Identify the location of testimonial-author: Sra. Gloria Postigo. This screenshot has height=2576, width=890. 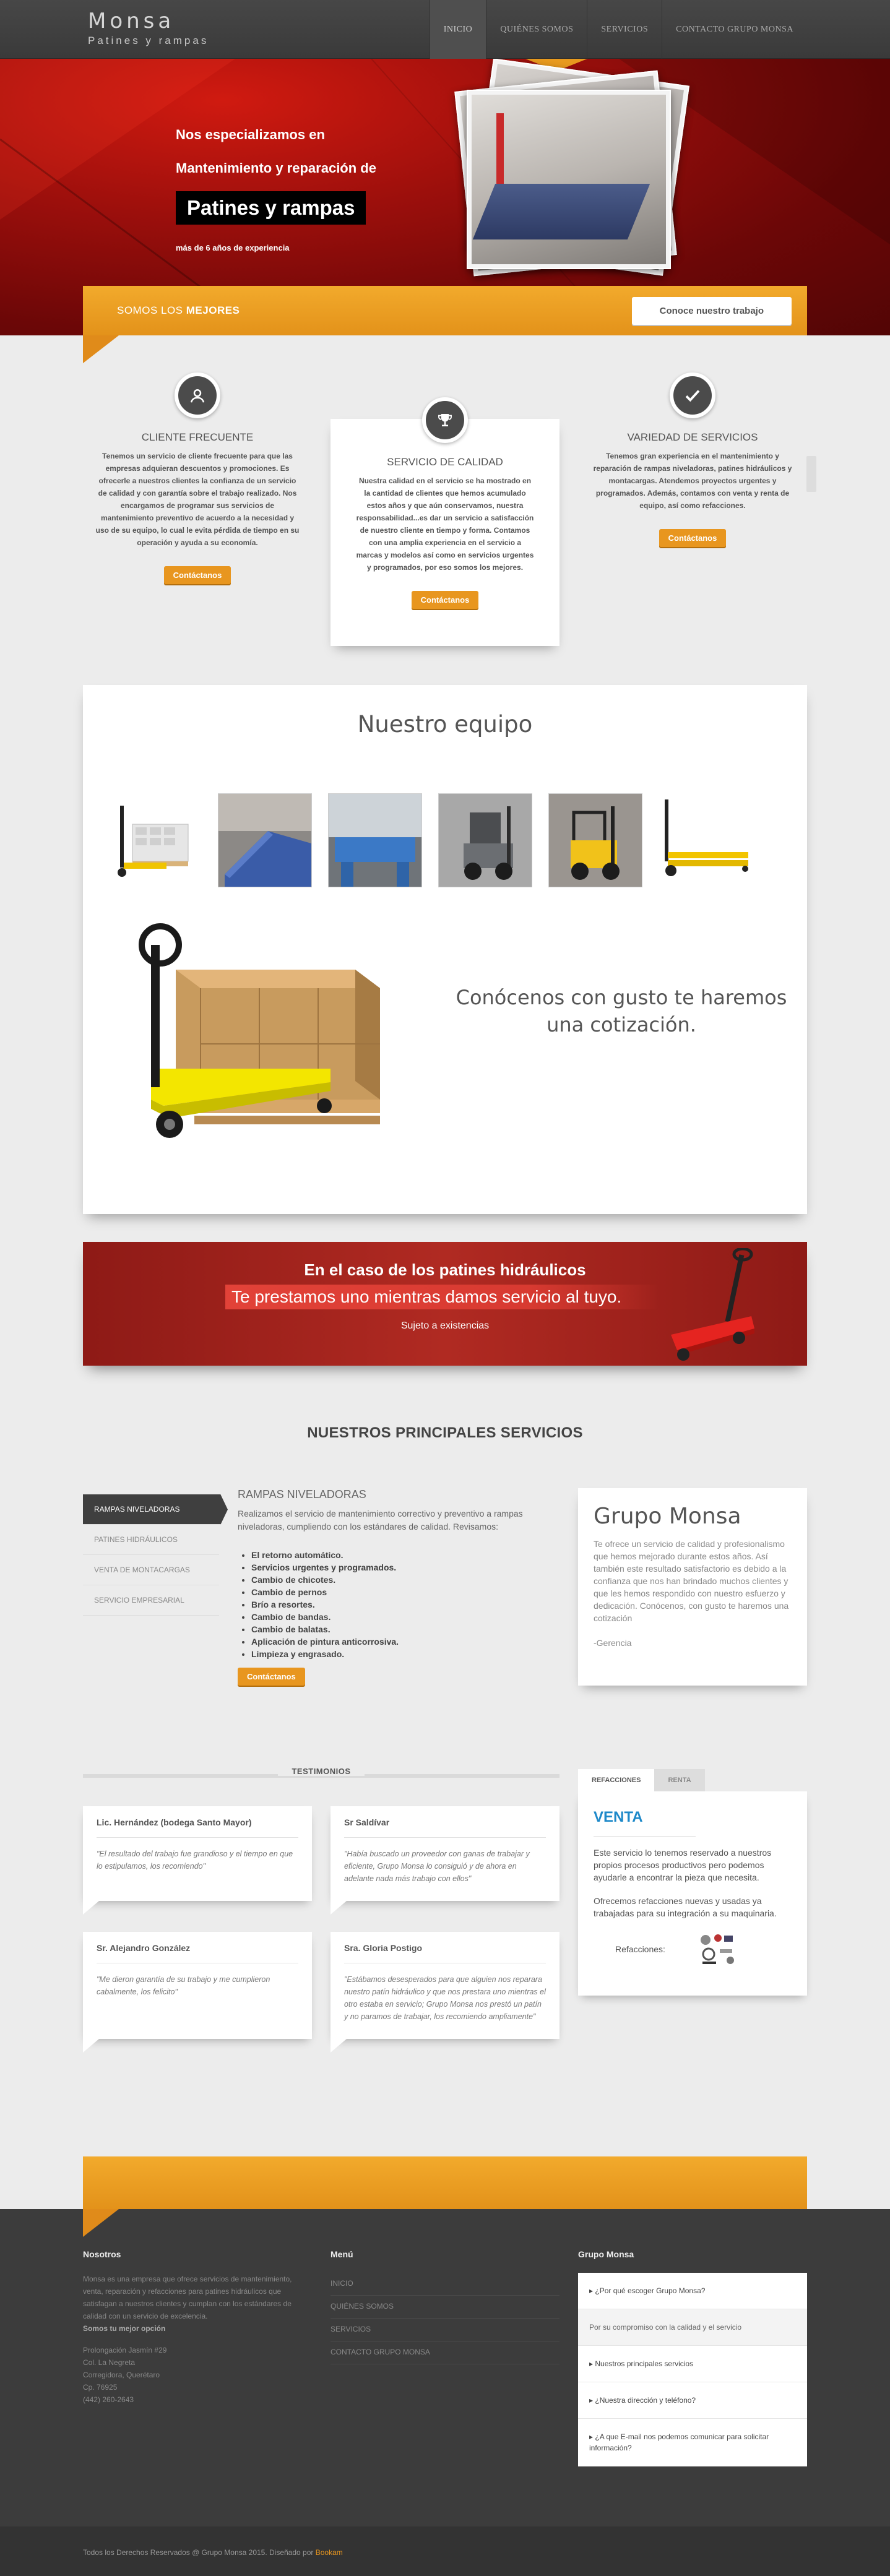
(445, 1953).